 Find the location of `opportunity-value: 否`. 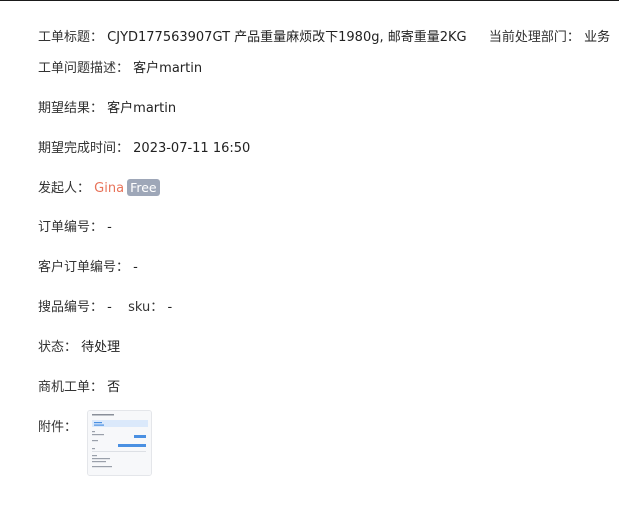

opportunity-value: 否 is located at coordinates (114, 387).